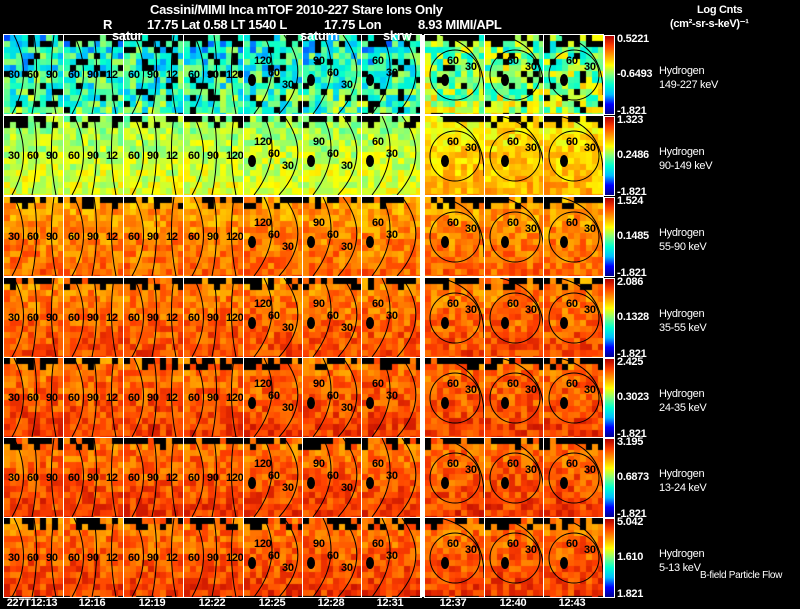 This screenshot has height=609, width=800. What do you see at coordinates (680, 568) in the screenshot?
I see `energy-label: 5-13 keV` at bounding box center [680, 568].